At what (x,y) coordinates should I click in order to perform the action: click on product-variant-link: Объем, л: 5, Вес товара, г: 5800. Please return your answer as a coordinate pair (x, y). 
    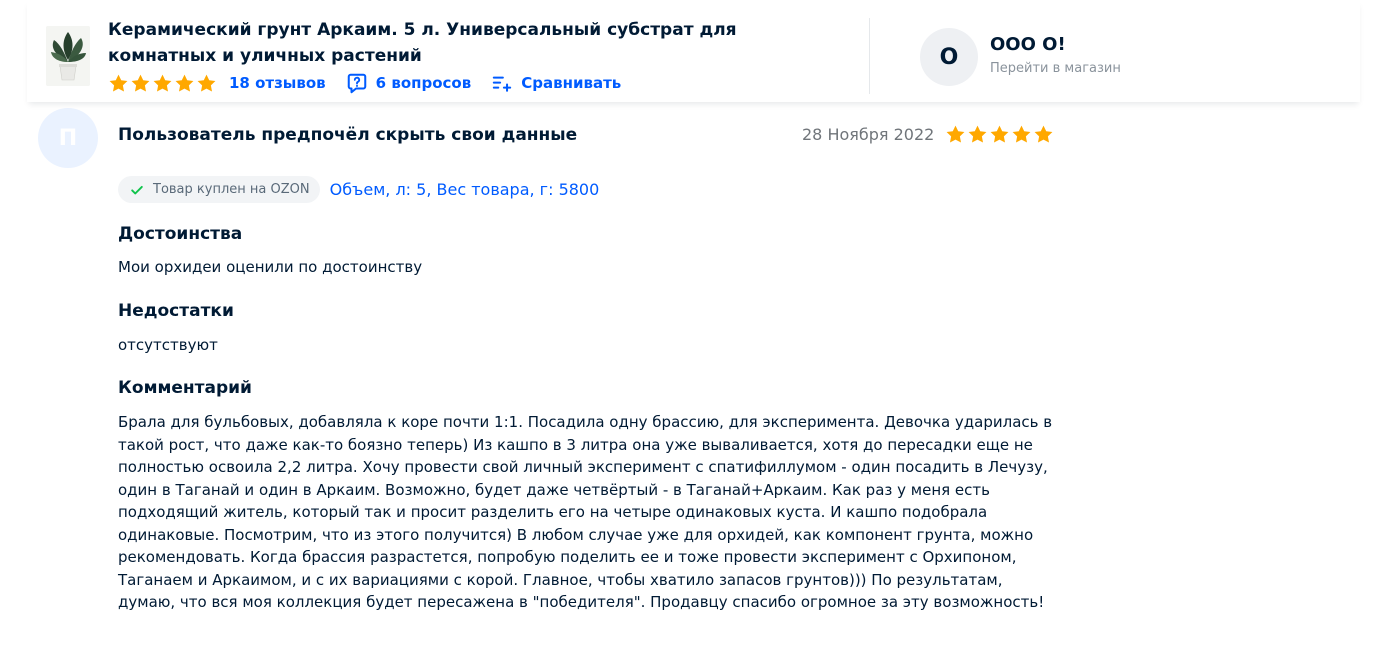
    Looking at the image, I should click on (465, 189).